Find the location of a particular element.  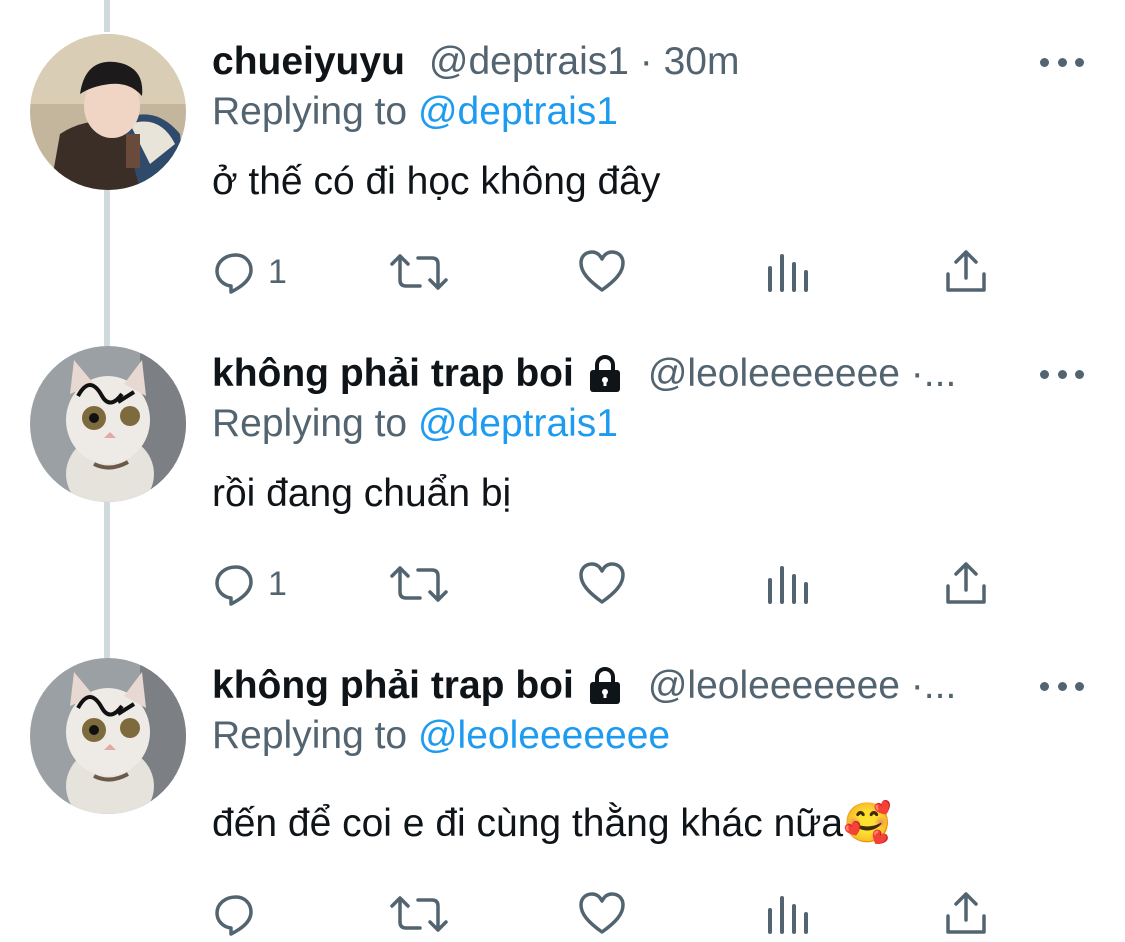

tweet-text: đến để coi e đi cùng thằng khác nữa🥰 is located at coordinates (552, 823).